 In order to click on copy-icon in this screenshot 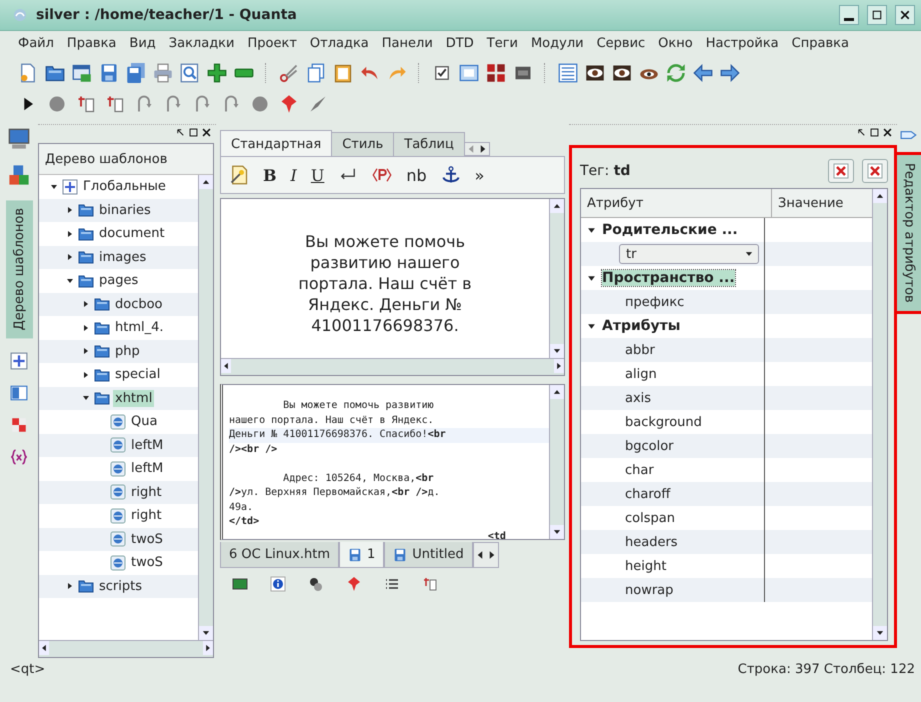, I will do `click(316, 73)`.